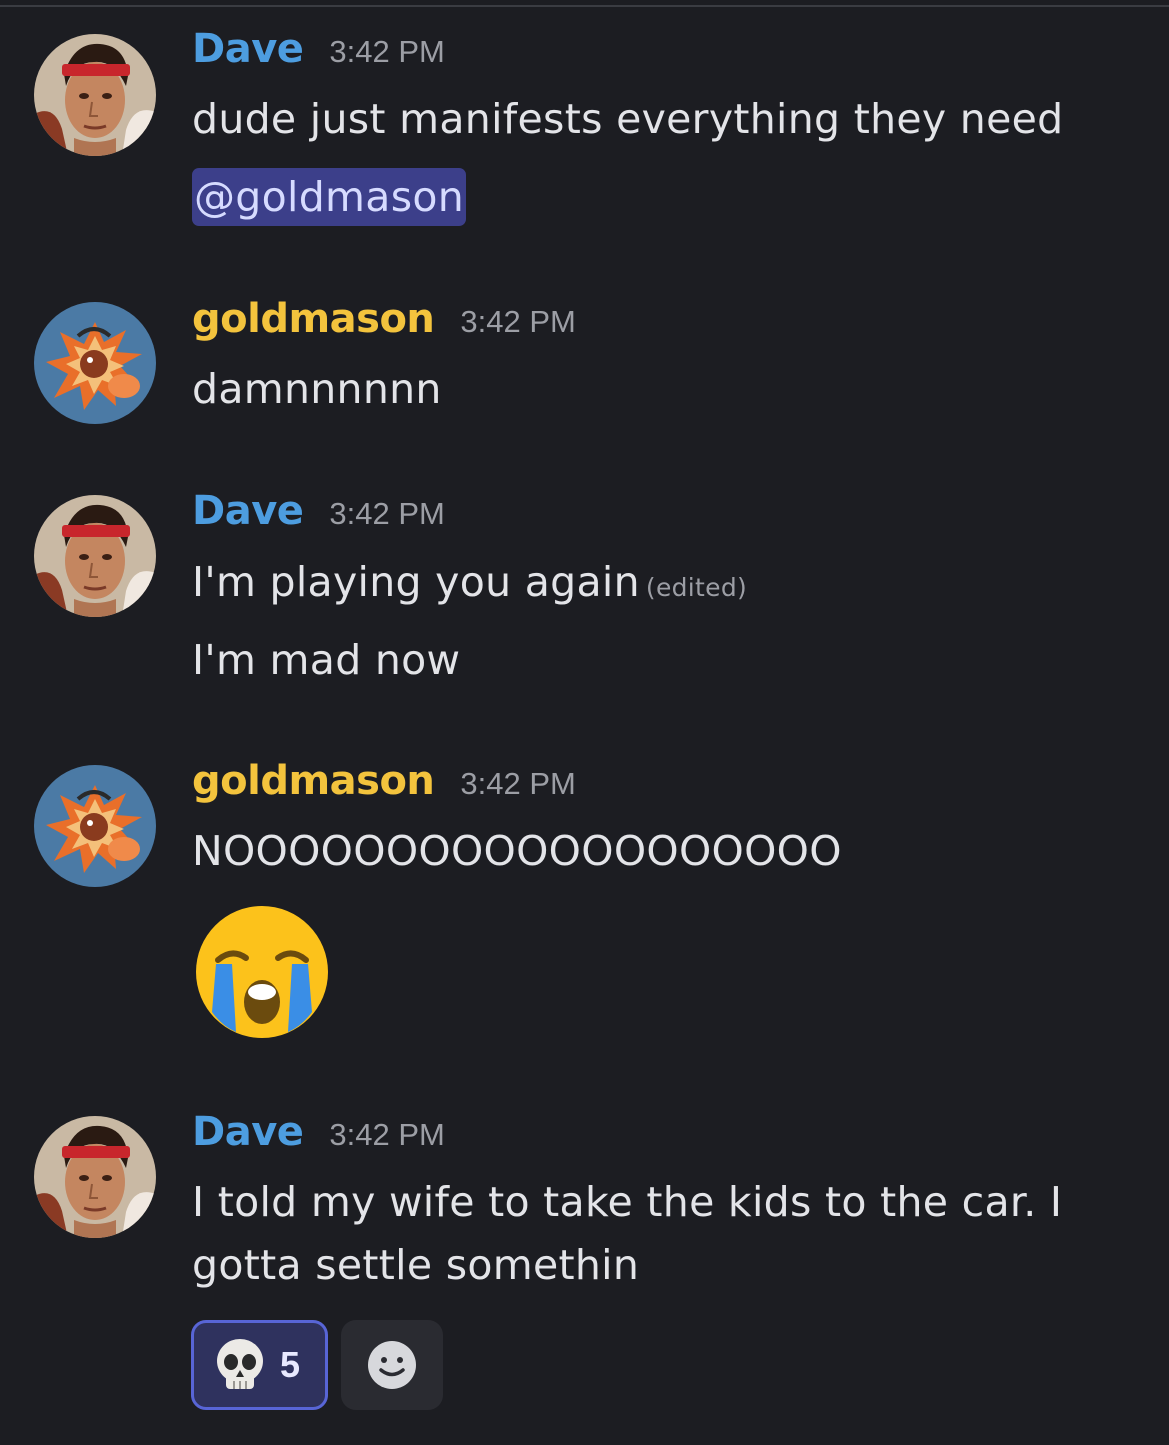  I want to click on reaction-skull: 5, so click(259, 1365).